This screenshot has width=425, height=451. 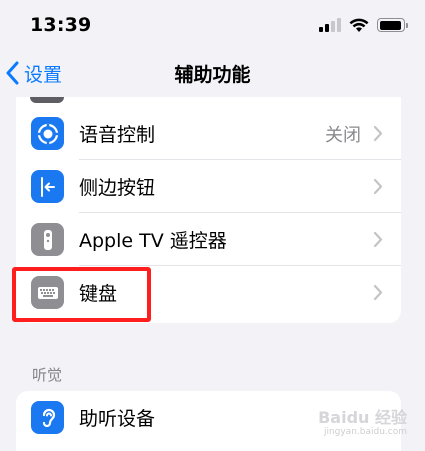 I want to click on keyboard-icon, so click(x=47, y=292).